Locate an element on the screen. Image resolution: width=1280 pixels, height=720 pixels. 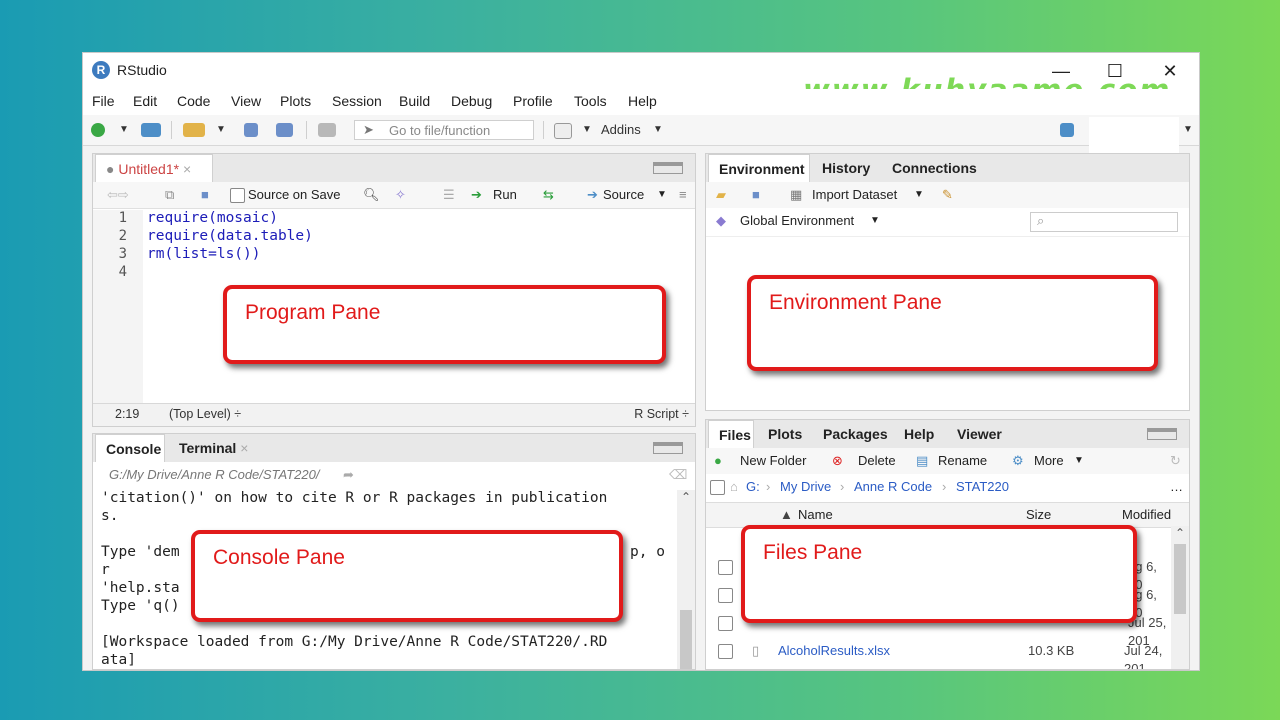
source-dropdown-icon: ▼ is located at coordinates (662, 195).